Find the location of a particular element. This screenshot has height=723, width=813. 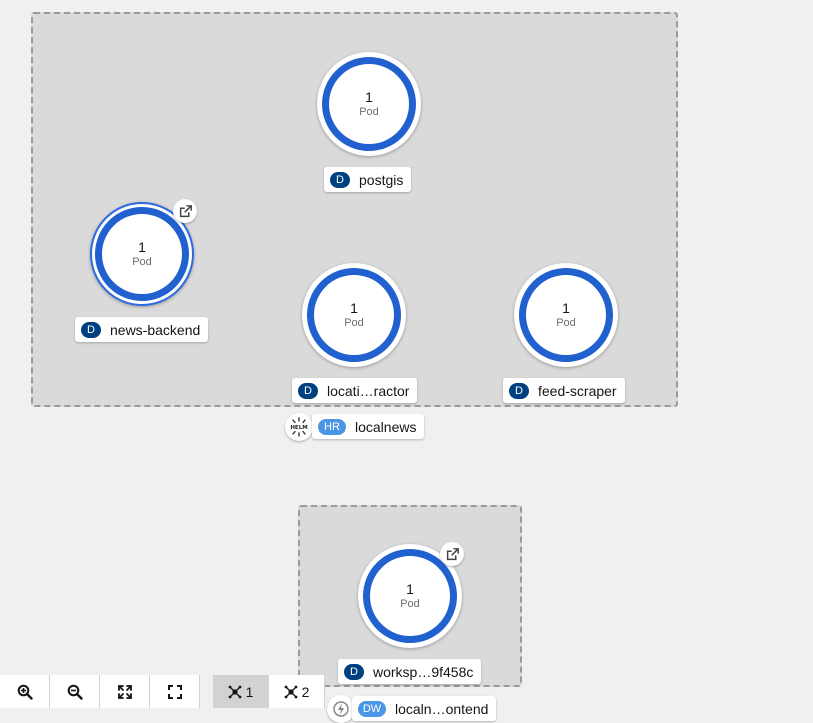

reset-view-button is located at coordinates (175, 691).